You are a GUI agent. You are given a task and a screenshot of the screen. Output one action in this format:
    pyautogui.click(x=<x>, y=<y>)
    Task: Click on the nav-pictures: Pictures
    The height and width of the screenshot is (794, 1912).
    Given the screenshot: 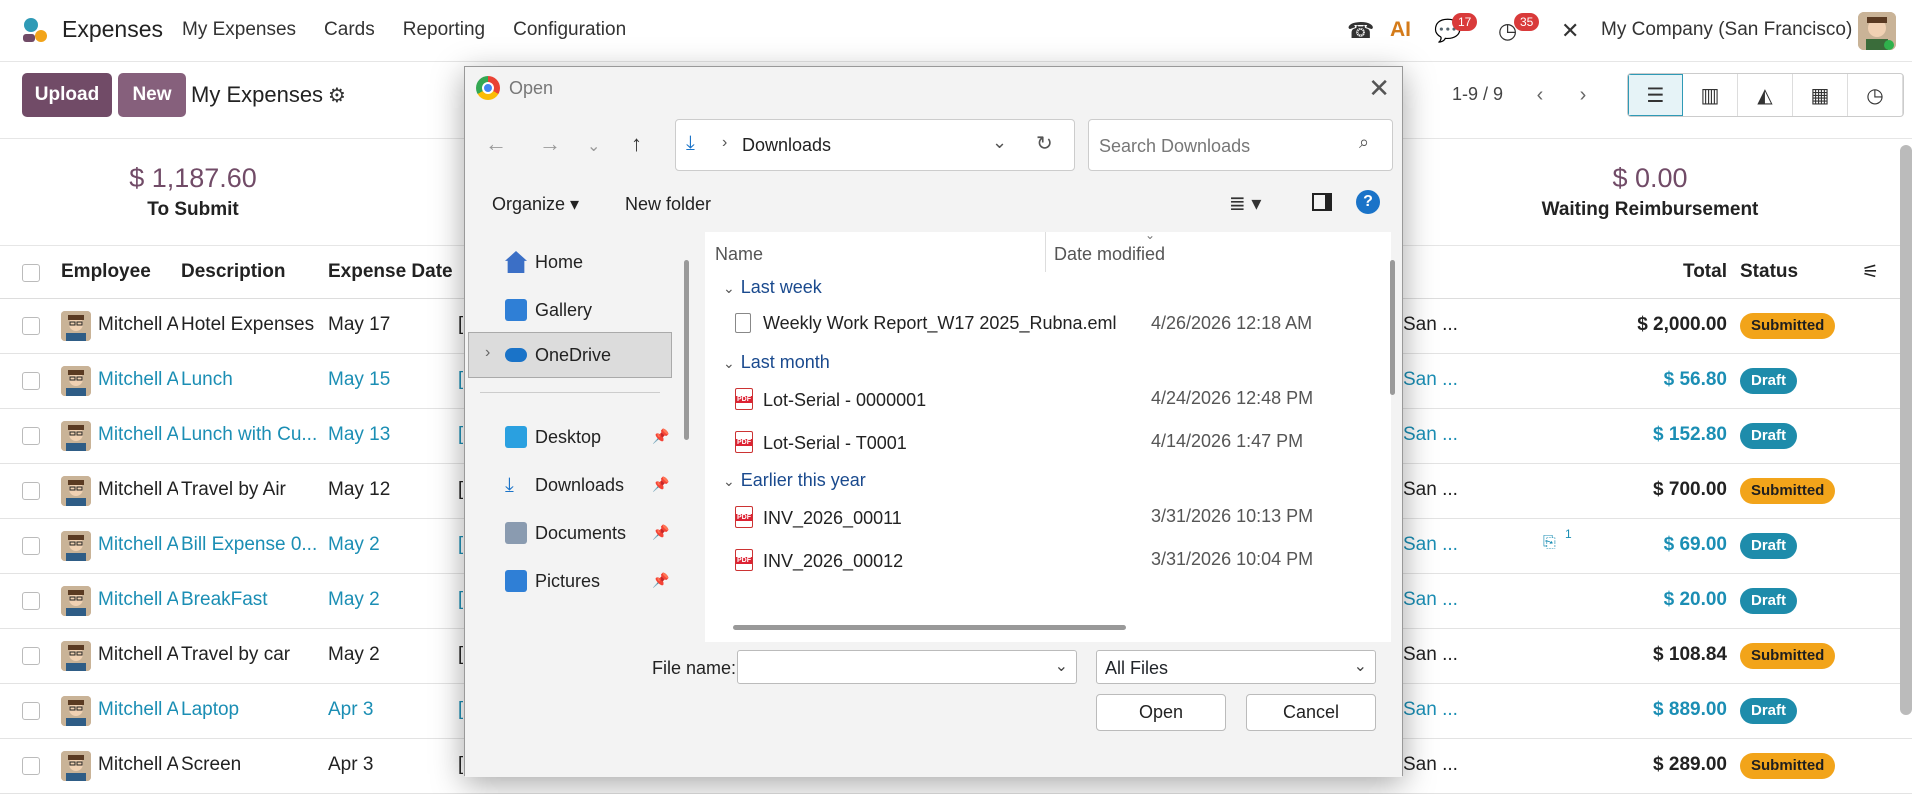 What is the action you would take?
    pyautogui.click(x=552, y=581)
    